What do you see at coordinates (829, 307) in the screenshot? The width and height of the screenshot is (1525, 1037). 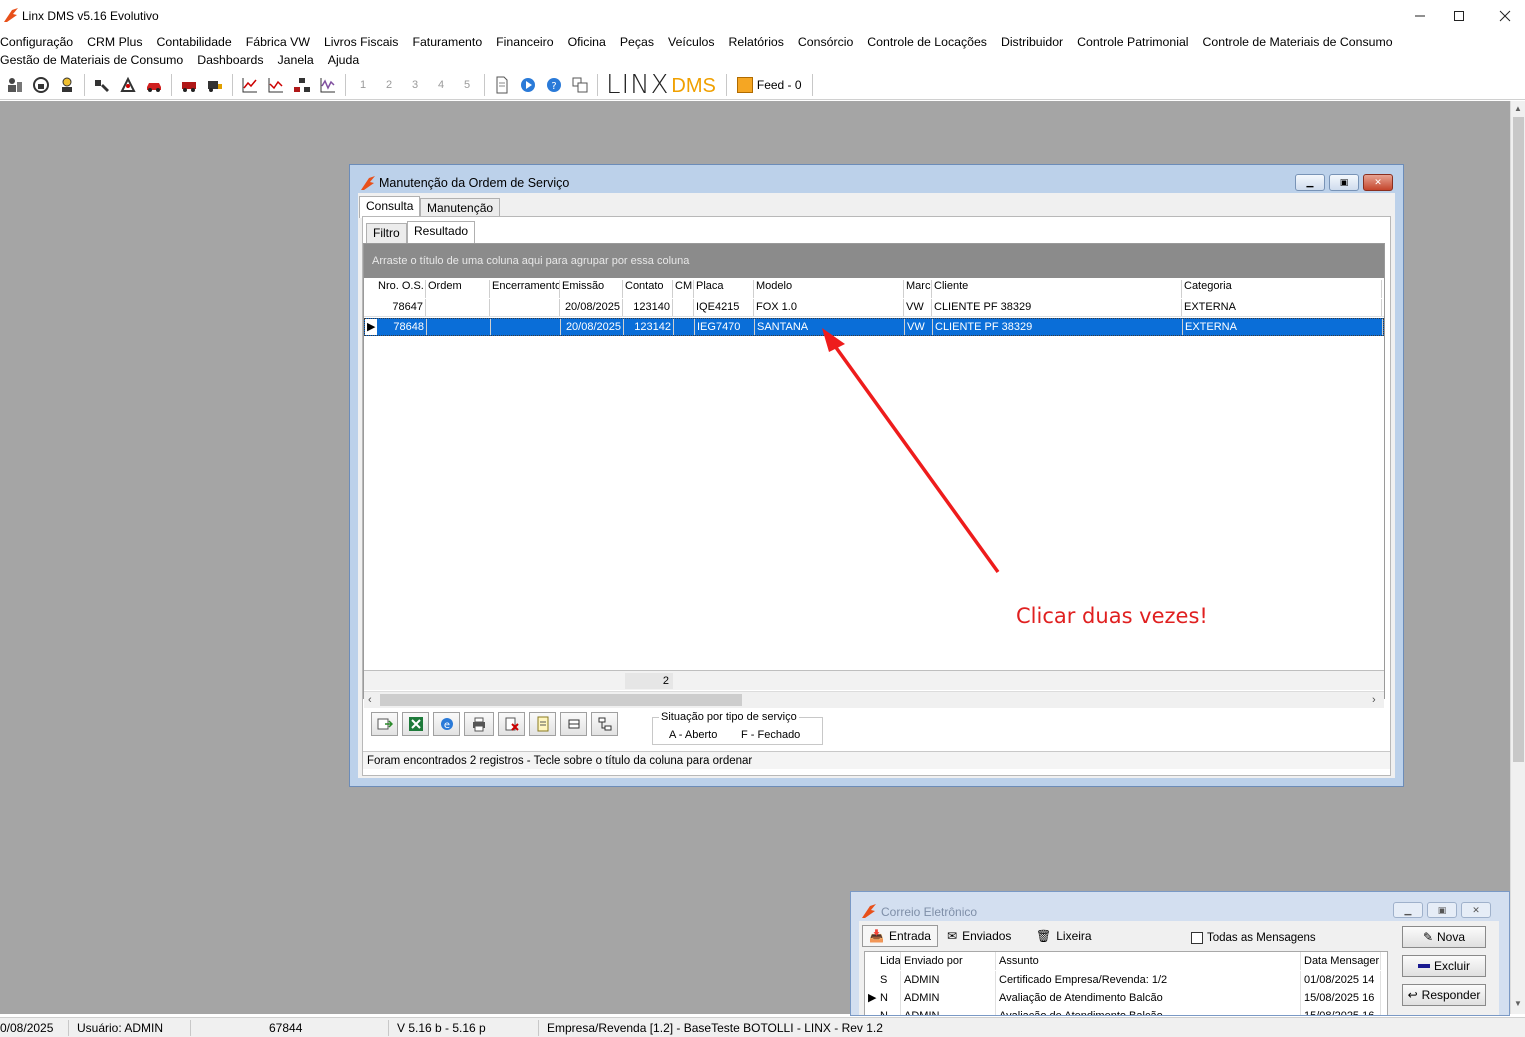 I see `cell-modelo: FOX 1.0` at bounding box center [829, 307].